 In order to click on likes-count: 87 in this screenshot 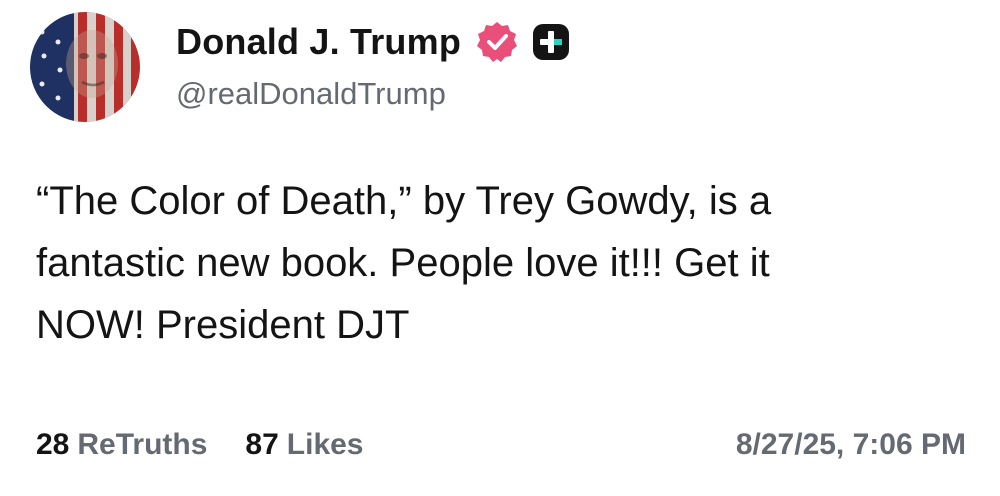, I will do `click(262, 444)`.